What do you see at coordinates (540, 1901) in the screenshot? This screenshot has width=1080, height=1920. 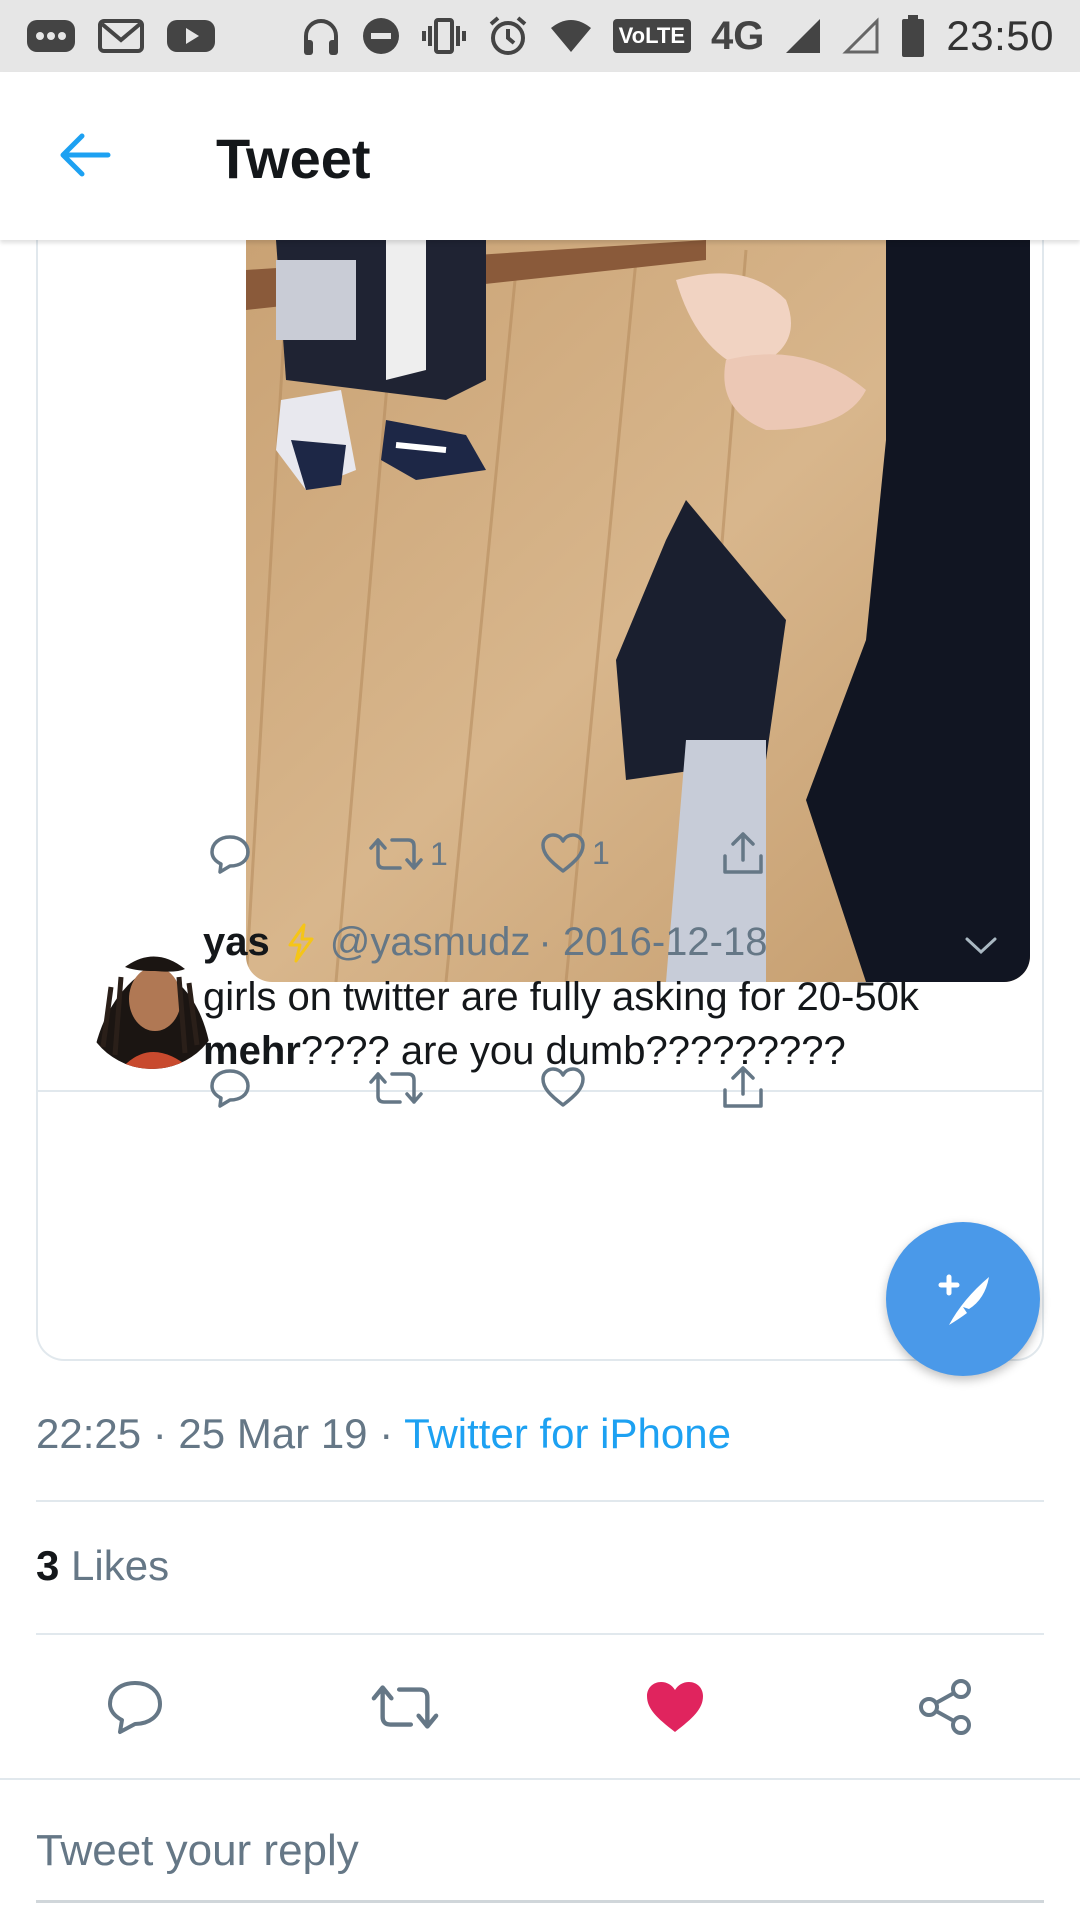 I see `reply-input-underline` at bounding box center [540, 1901].